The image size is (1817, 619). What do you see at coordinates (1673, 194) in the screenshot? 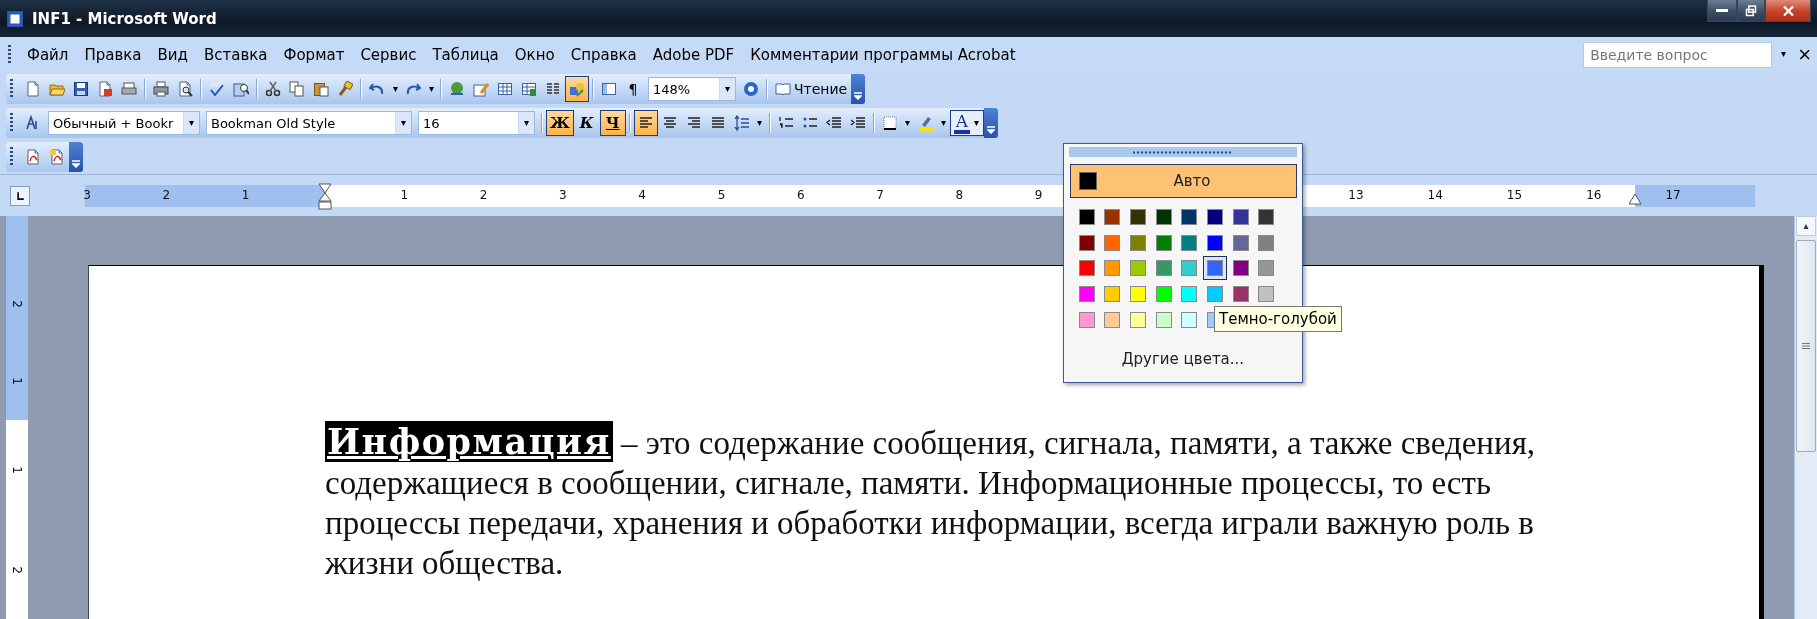
I see `ruler-number: 17` at bounding box center [1673, 194].